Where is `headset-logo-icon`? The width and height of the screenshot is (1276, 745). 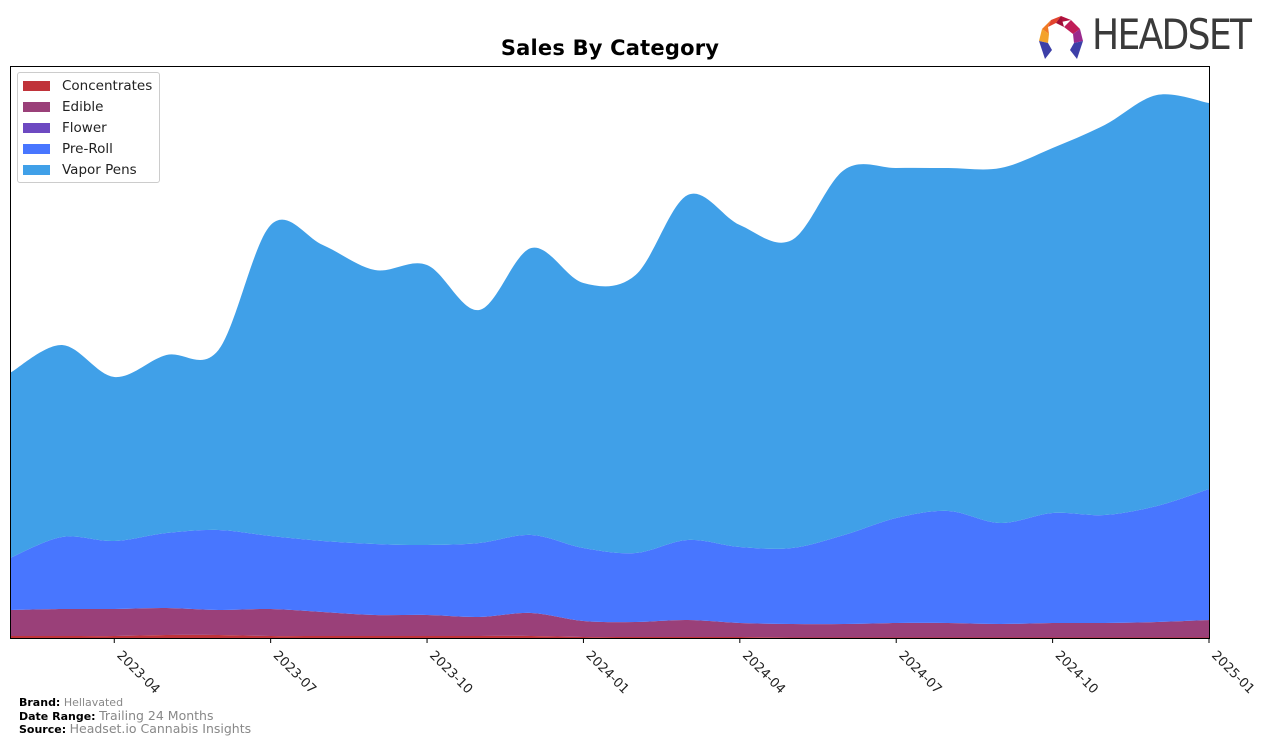
headset-logo-icon is located at coordinates (1061, 37).